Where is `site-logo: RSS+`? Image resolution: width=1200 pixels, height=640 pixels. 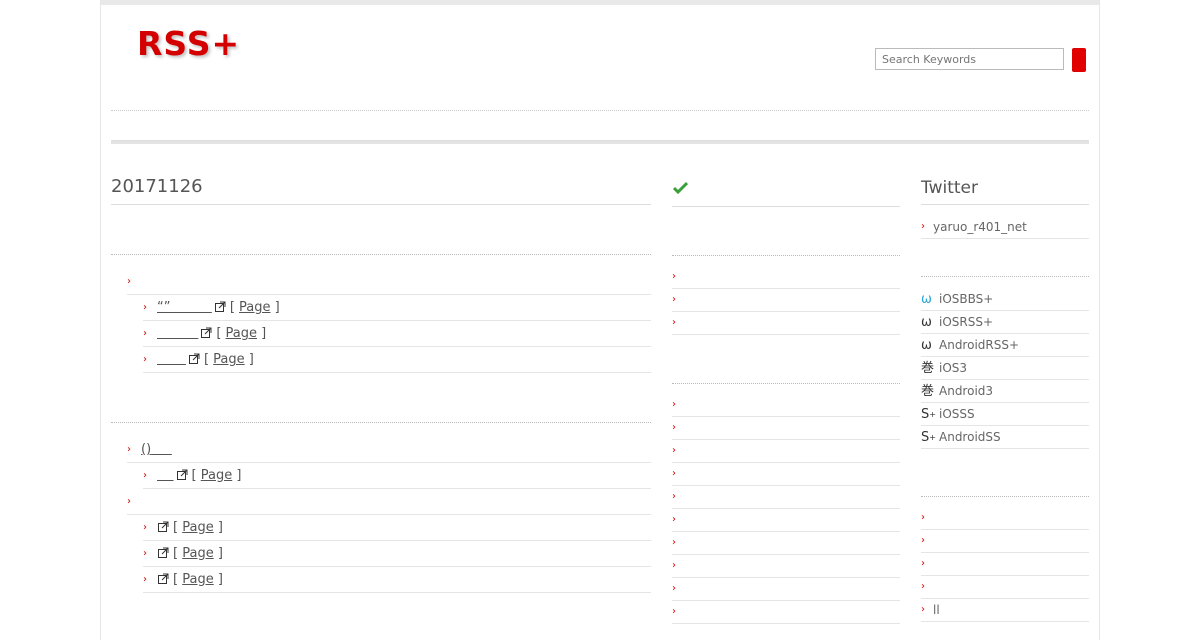 site-logo: RSS+ is located at coordinates (188, 43).